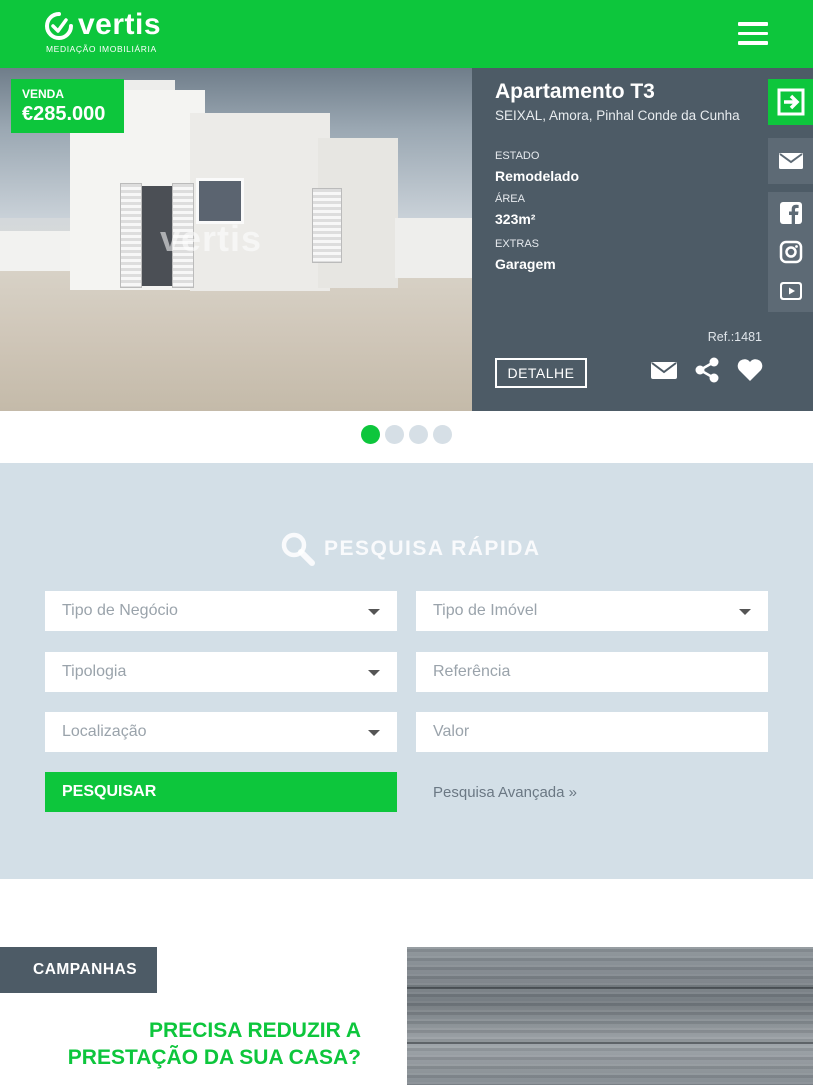  I want to click on campaign-headline-line2: PRESTAÇÃO DA SUA CASA?, so click(214, 1057).